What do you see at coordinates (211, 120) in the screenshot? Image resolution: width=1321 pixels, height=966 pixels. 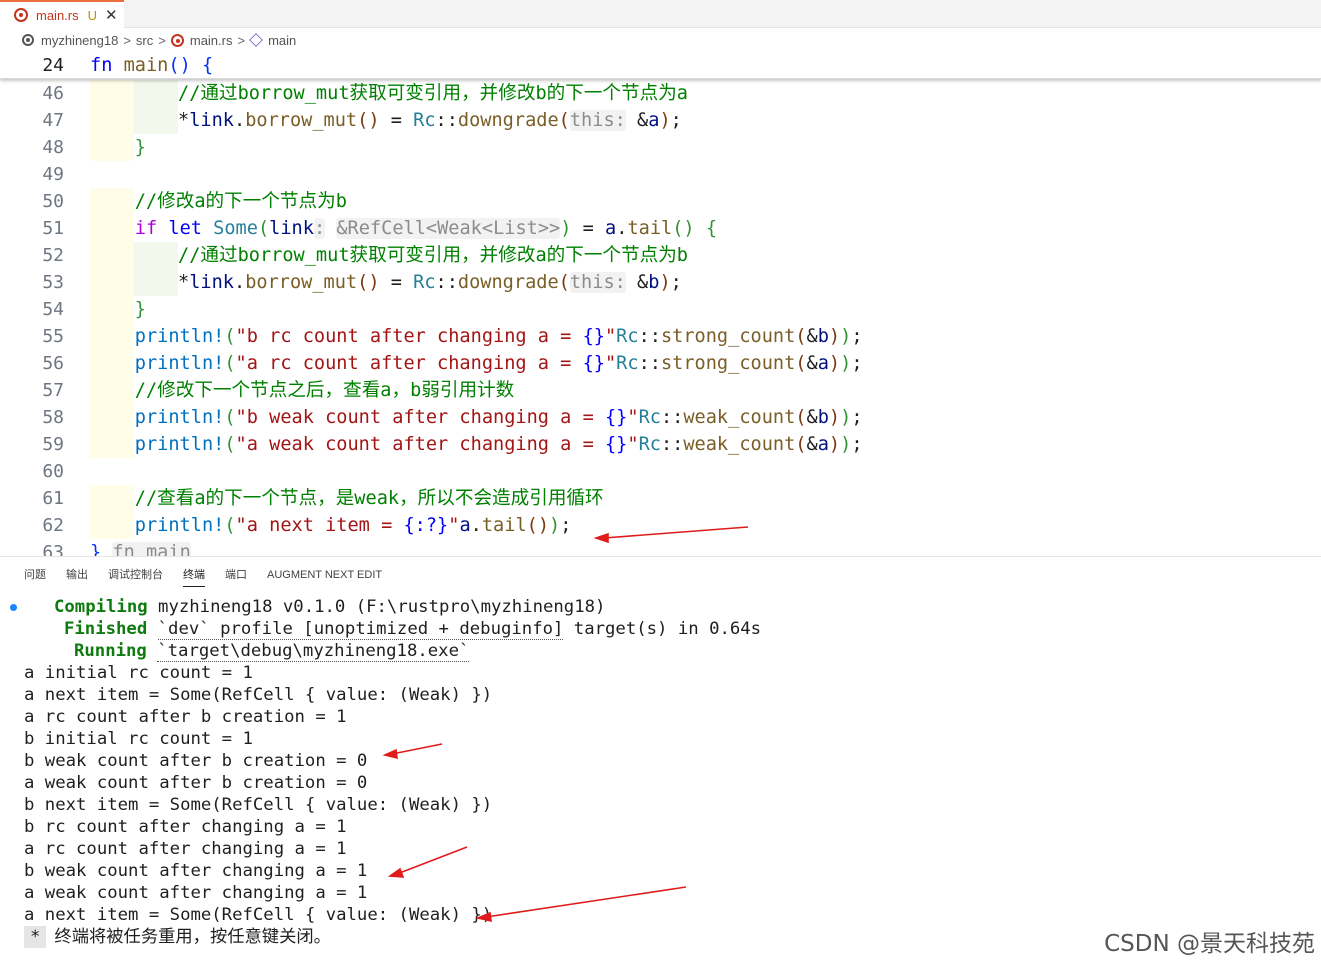 I see `code-token: link` at bounding box center [211, 120].